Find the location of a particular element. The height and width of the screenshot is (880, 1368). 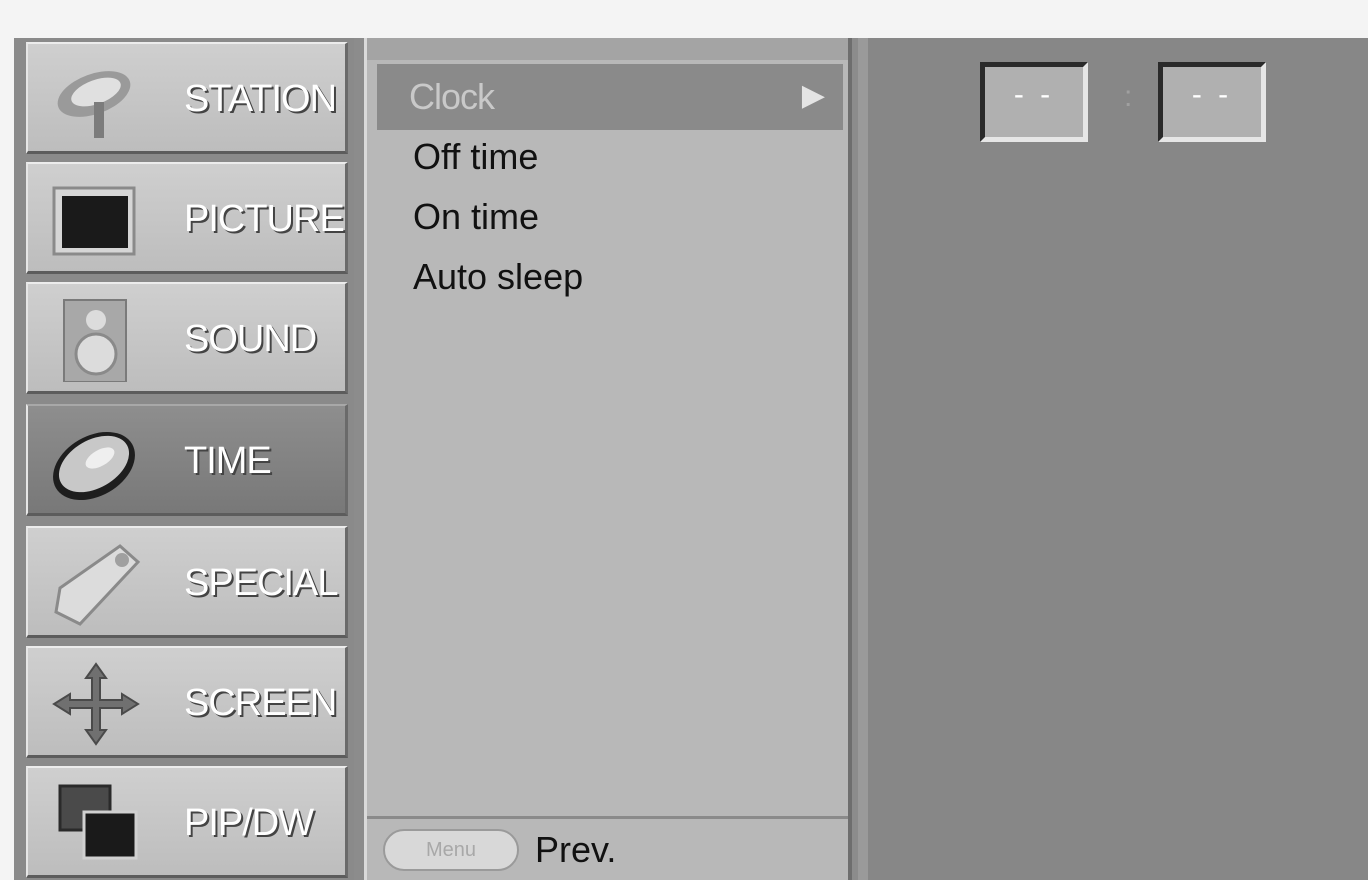

submenu-item-auto-sleep: Auto sleep is located at coordinates (498, 277).